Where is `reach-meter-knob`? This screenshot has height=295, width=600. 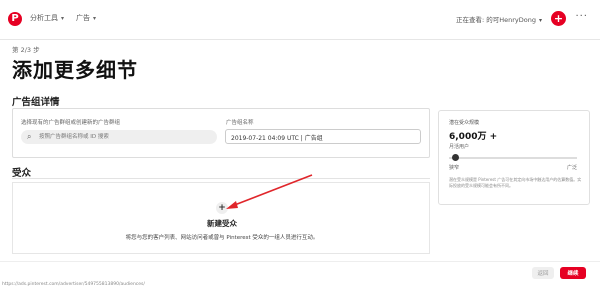
reach-meter-knob is located at coordinates (456, 157).